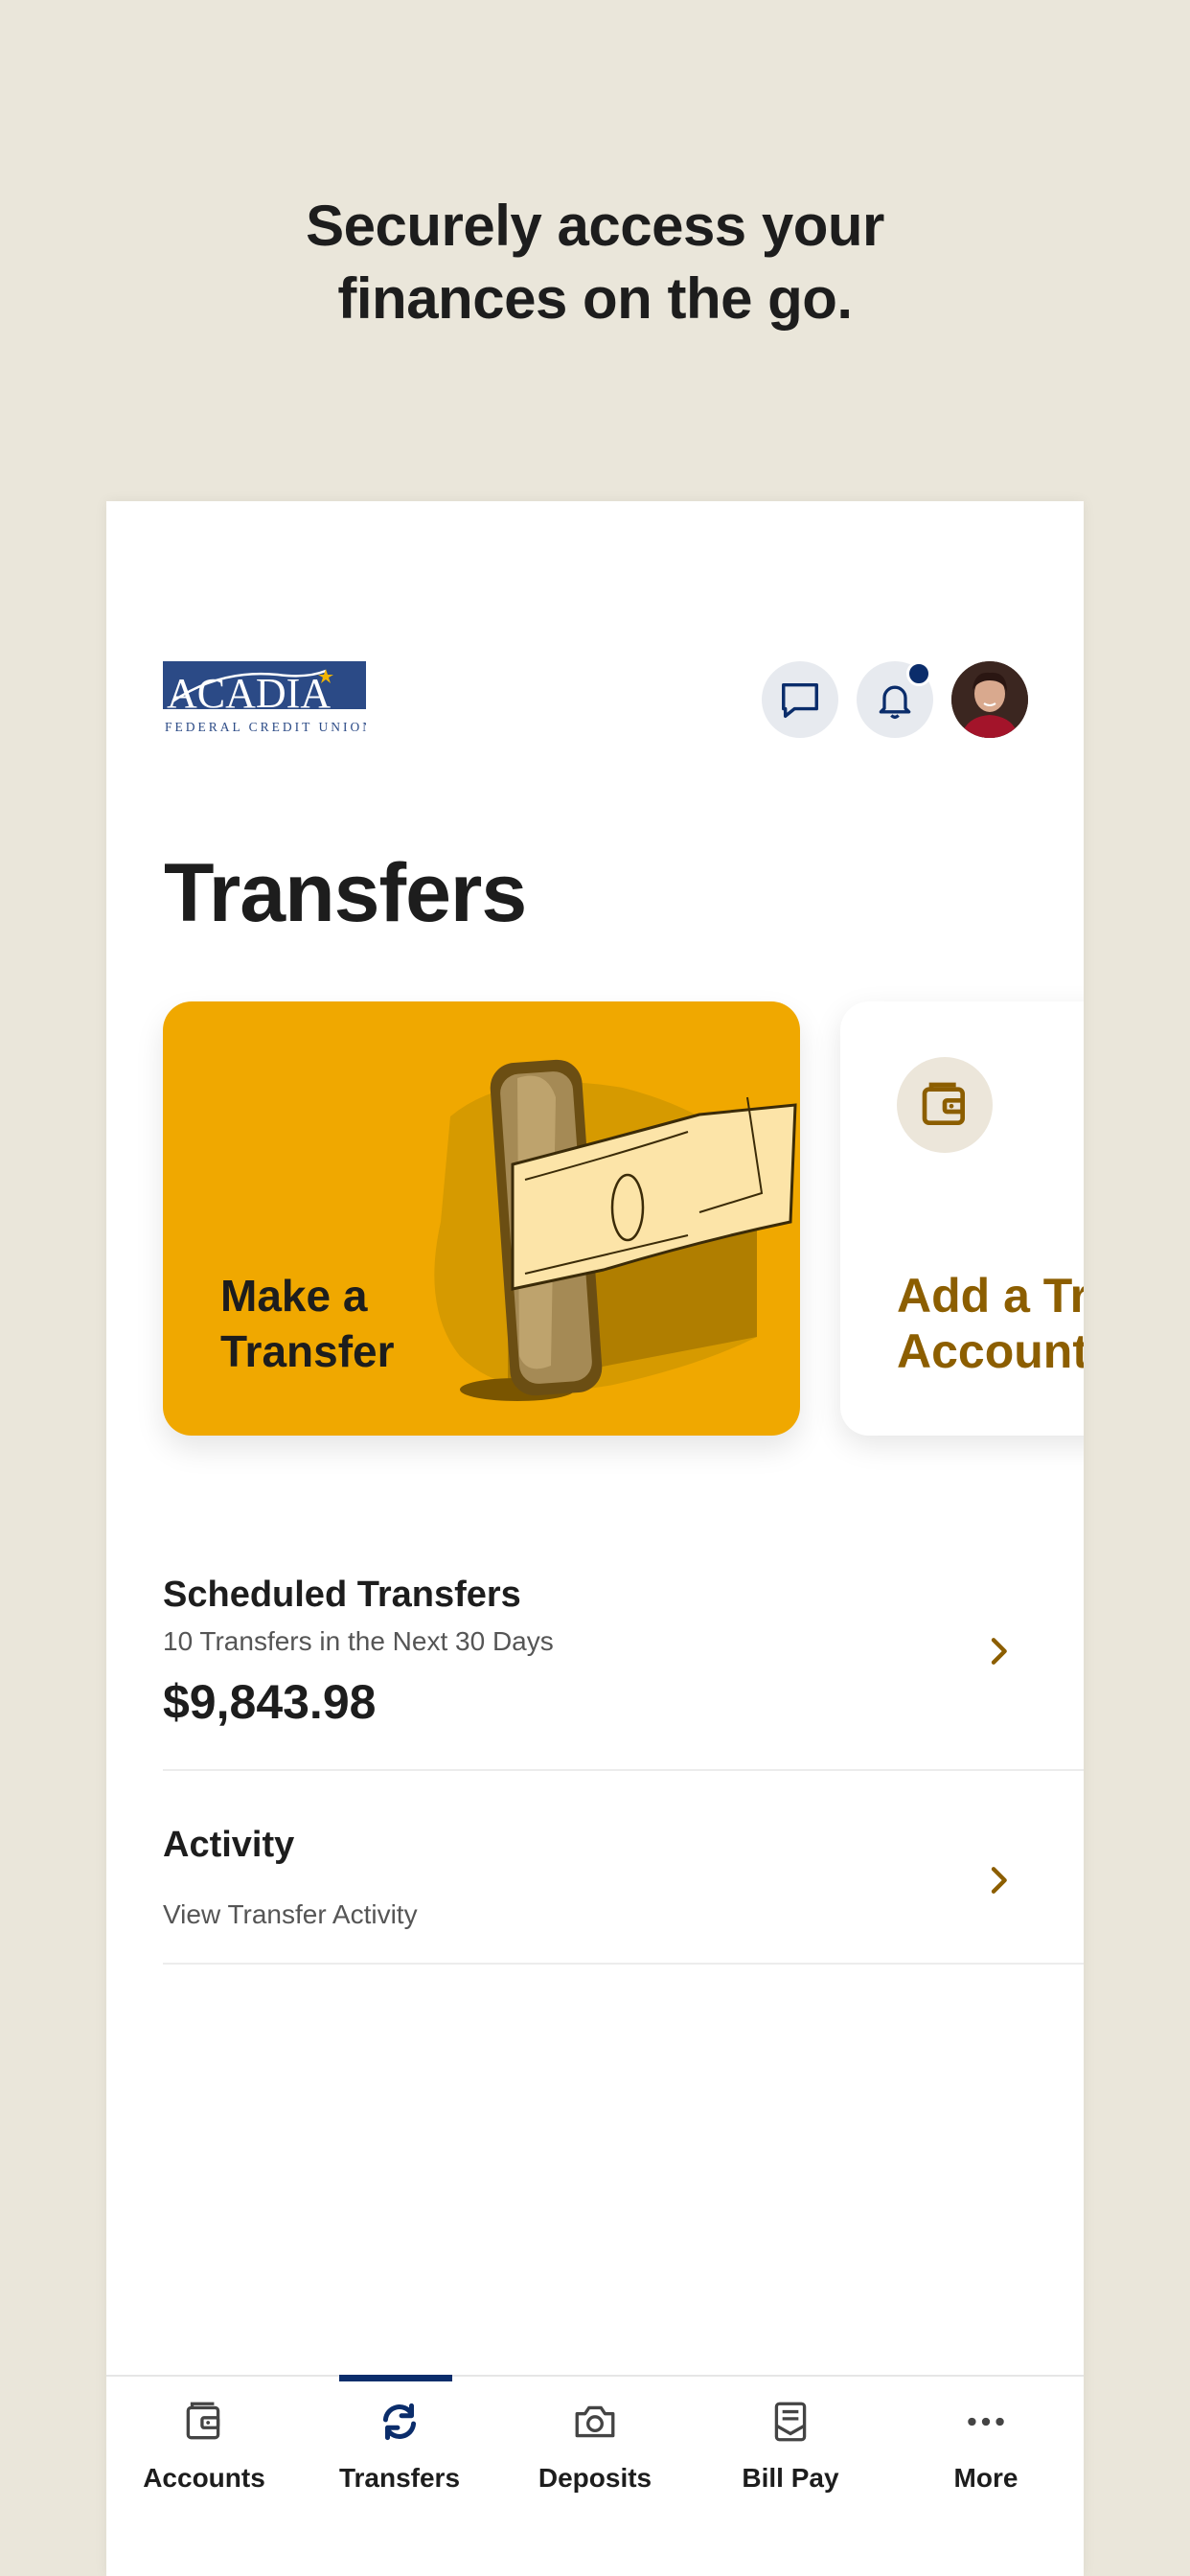  I want to click on nav-accounts: Accounts, so click(204, 2448).